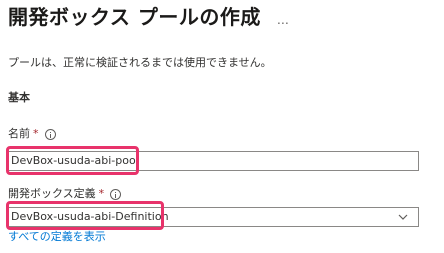  What do you see at coordinates (85, 215) in the screenshot?
I see `definition-highlight-box` at bounding box center [85, 215].